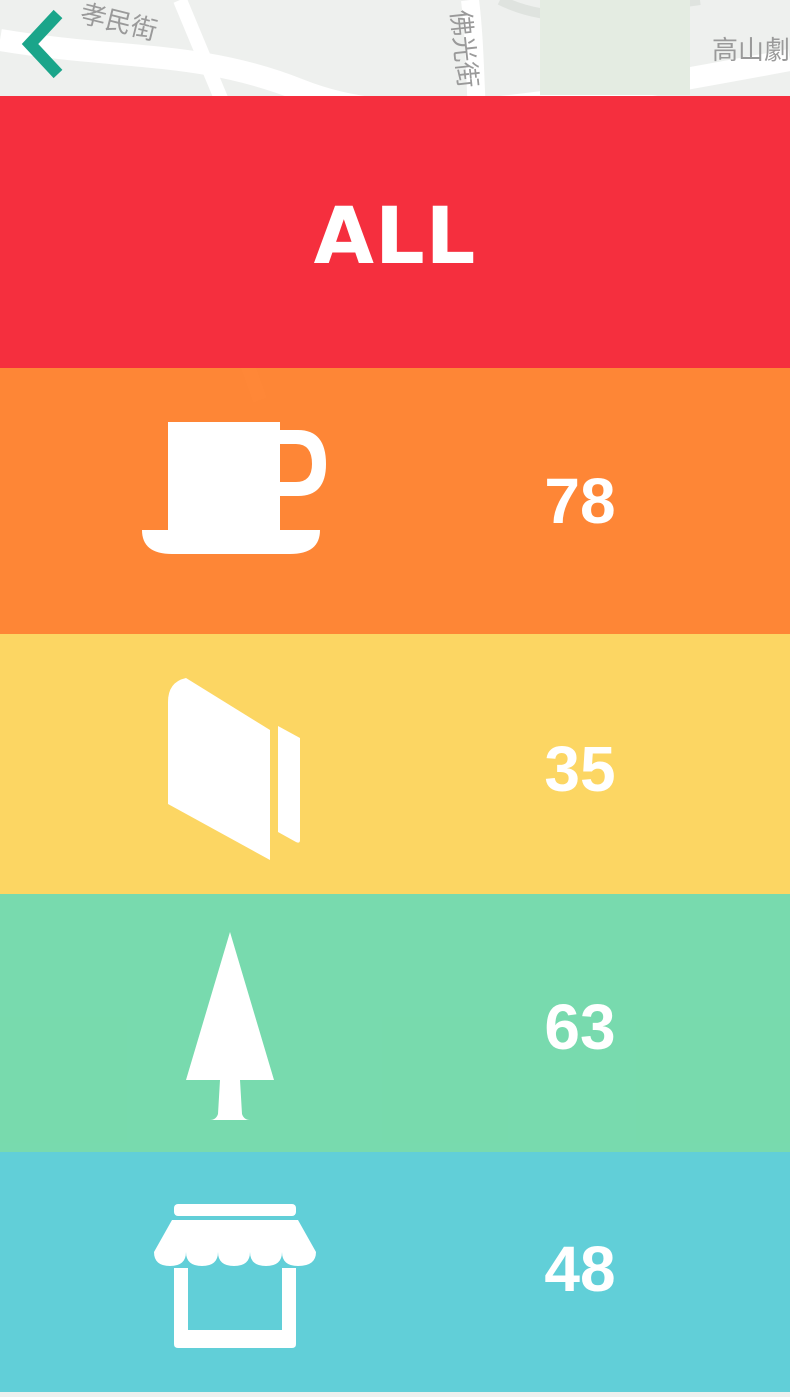 The image size is (790, 1397). Describe the element at coordinates (235, 769) in the screenshot. I see `book-icon` at that location.